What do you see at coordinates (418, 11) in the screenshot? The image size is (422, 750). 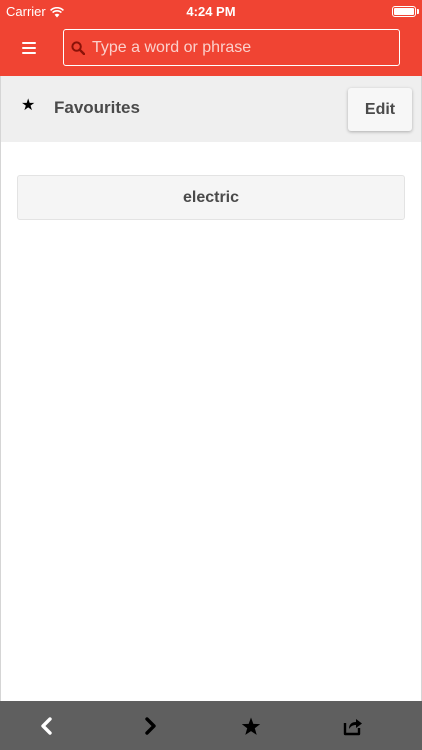 I see `battery-cap` at bounding box center [418, 11].